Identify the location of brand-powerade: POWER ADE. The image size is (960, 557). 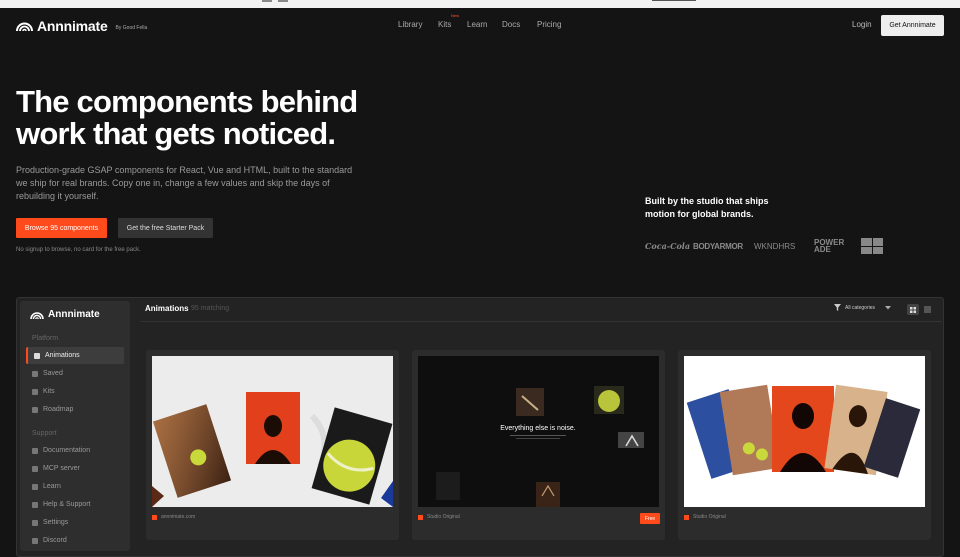
(829, 246).